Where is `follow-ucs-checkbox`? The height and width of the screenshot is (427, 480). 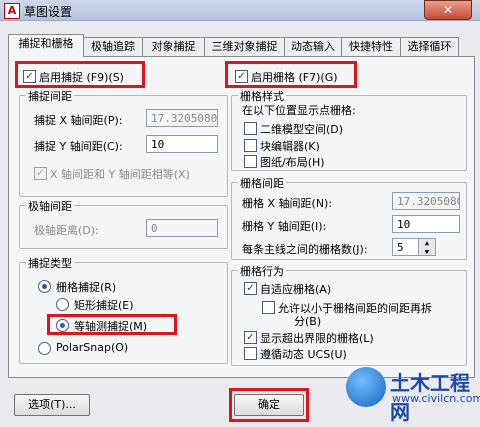
follow-ucs-checkbox is located at coordinates (250, 353).